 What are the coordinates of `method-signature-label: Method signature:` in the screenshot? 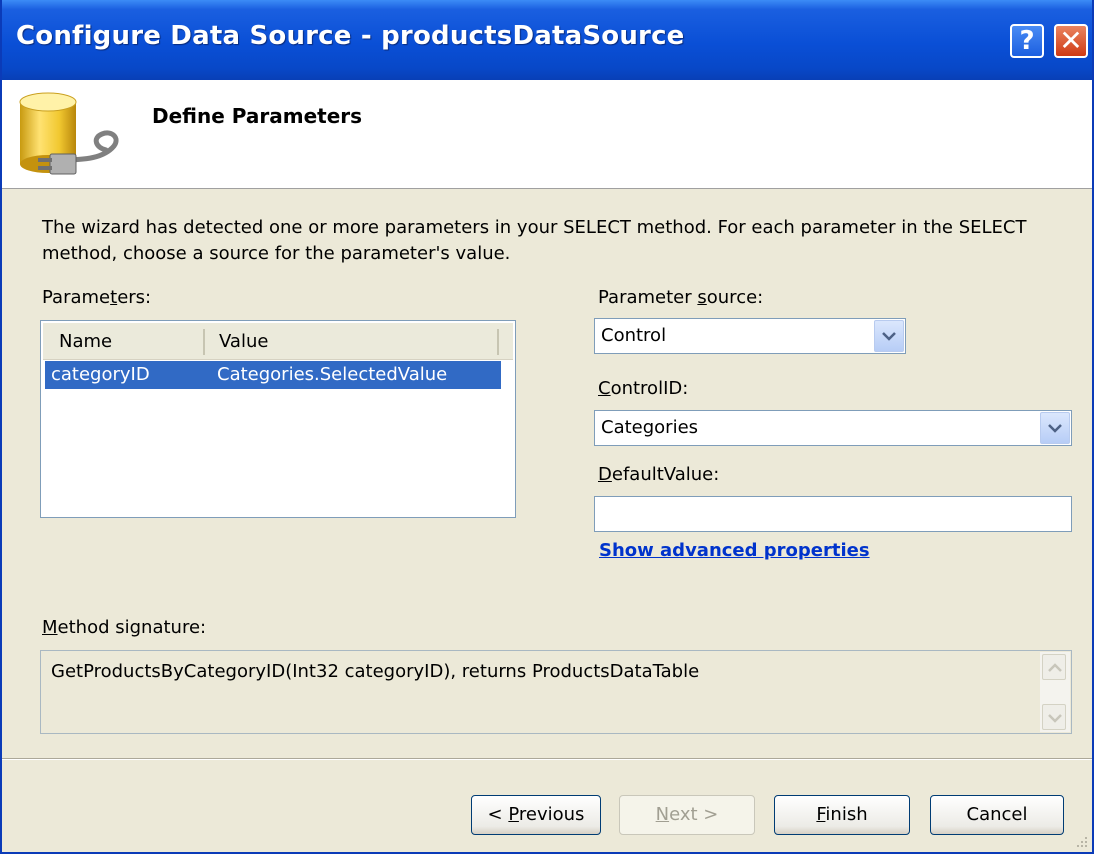 It's located at (124, 627).